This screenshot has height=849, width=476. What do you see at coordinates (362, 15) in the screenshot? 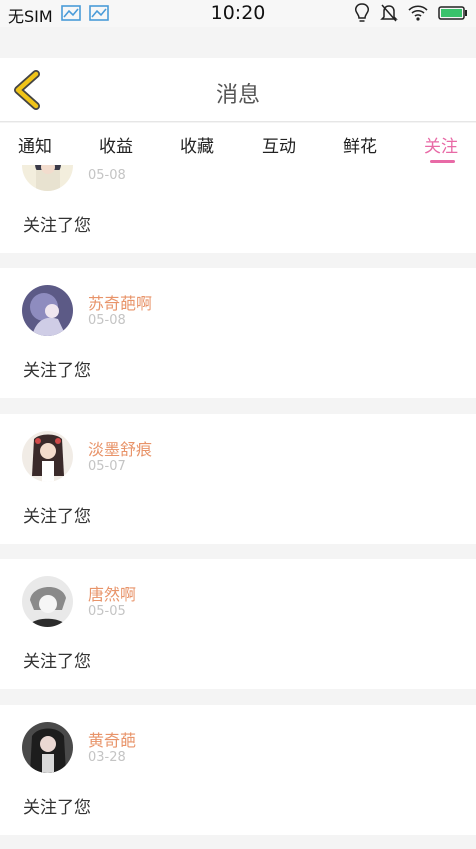
I see `bulb-icon` at bounding box center [362, 15].